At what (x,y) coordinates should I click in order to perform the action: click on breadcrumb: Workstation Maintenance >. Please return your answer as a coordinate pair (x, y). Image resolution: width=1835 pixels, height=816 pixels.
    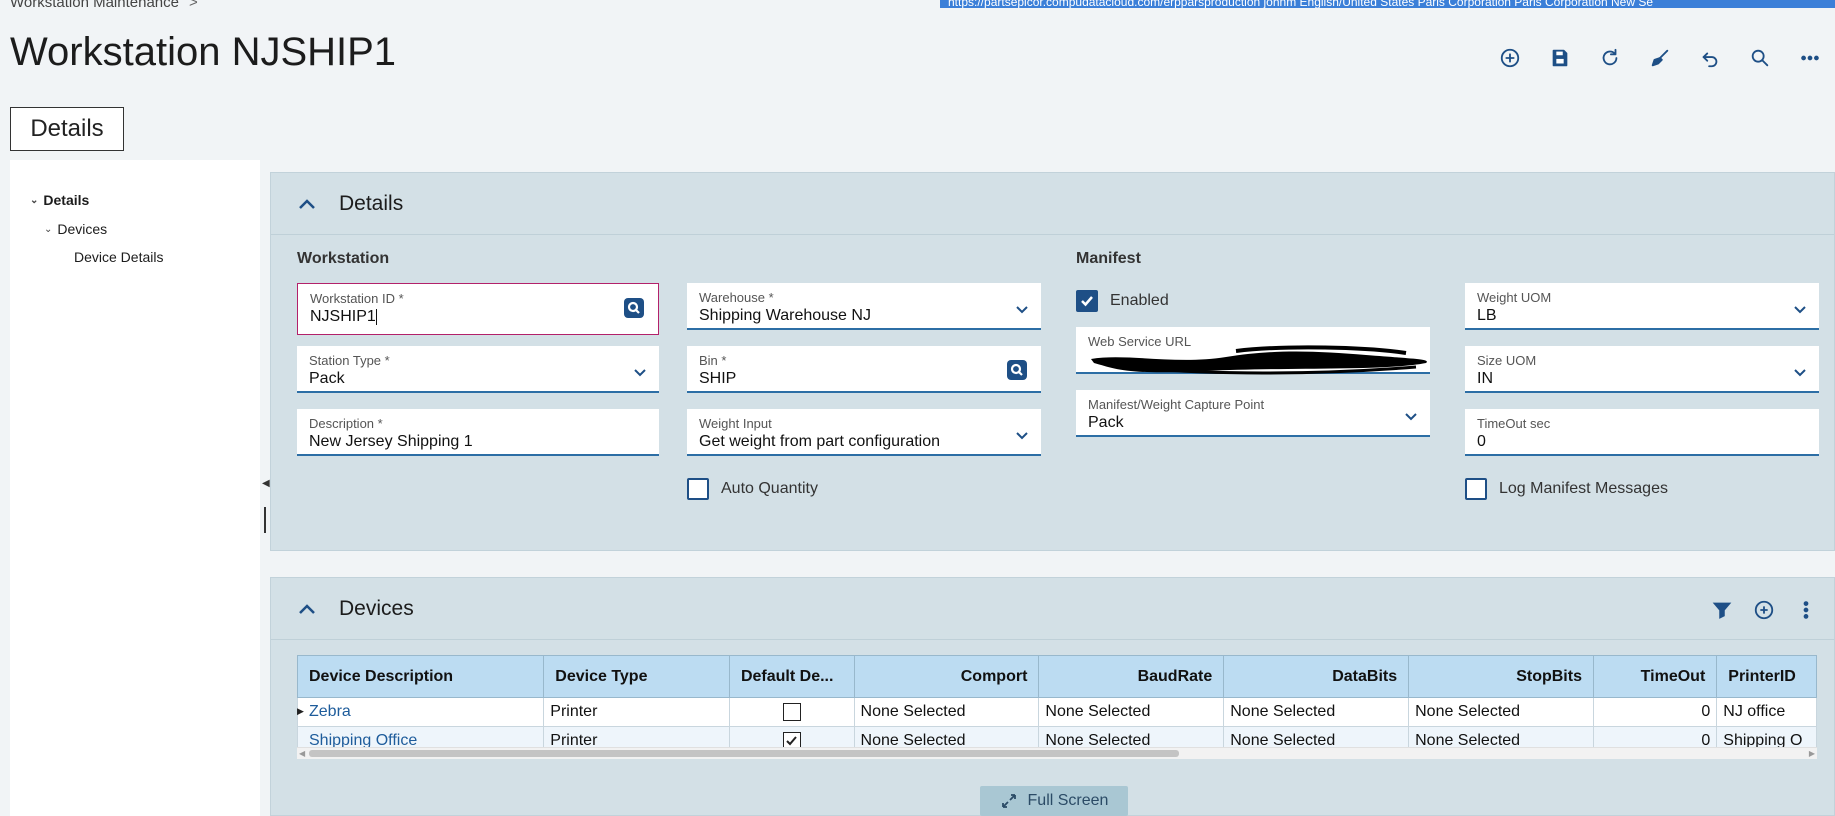
    Looking at the image, I should click on (104, 5).